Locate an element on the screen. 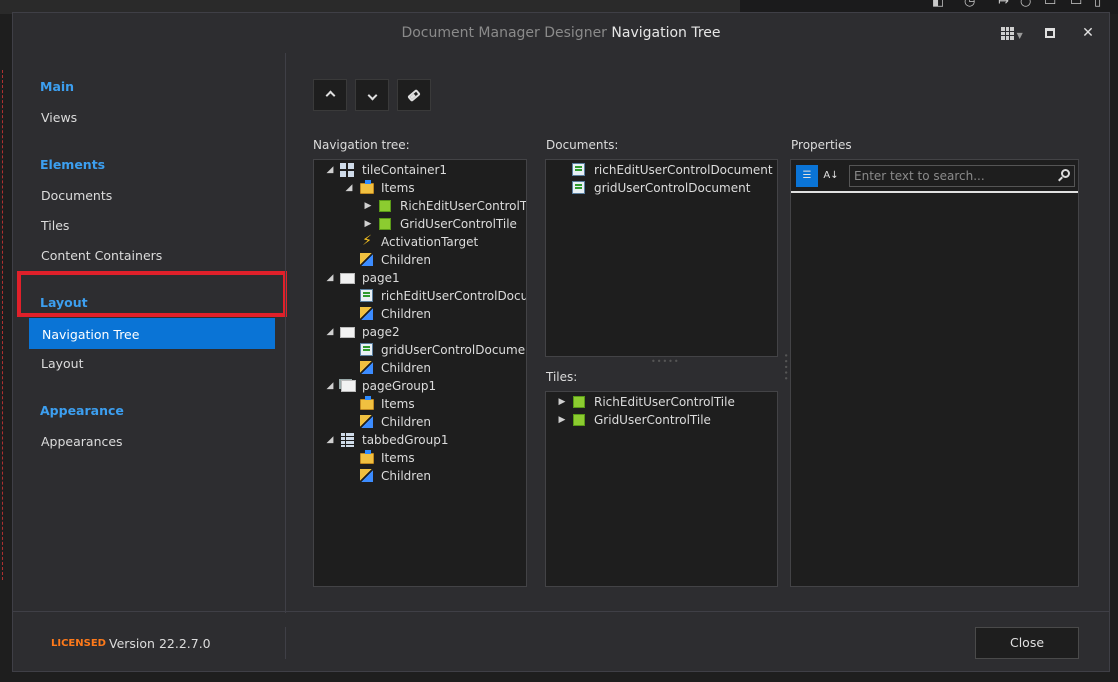  search-icon is located at coordinates (1065, 173).